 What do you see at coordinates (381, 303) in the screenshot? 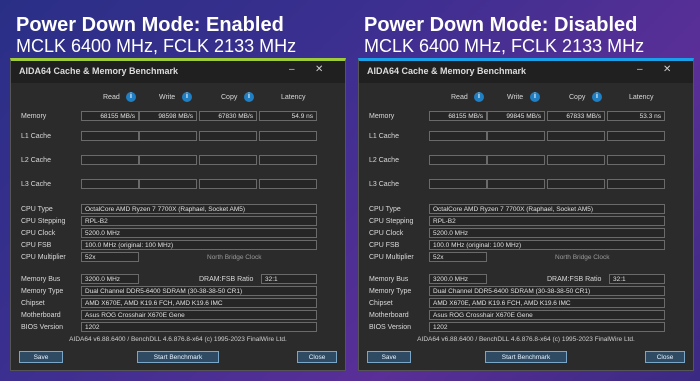
I see `chipset-label: Chipset` at bounding box center [381, 303].